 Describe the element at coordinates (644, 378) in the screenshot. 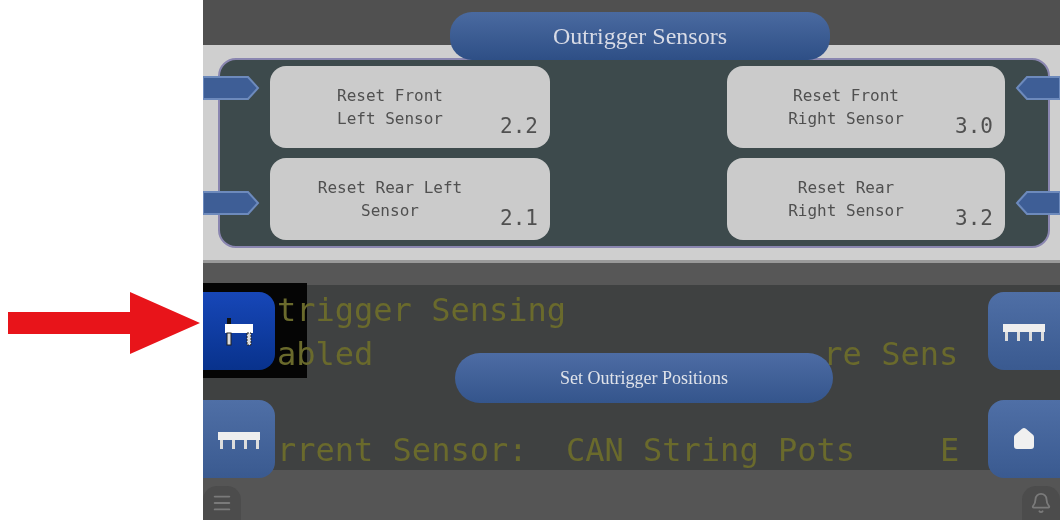

I see `set-positions-button: Set Outrigger Positions` at that location.